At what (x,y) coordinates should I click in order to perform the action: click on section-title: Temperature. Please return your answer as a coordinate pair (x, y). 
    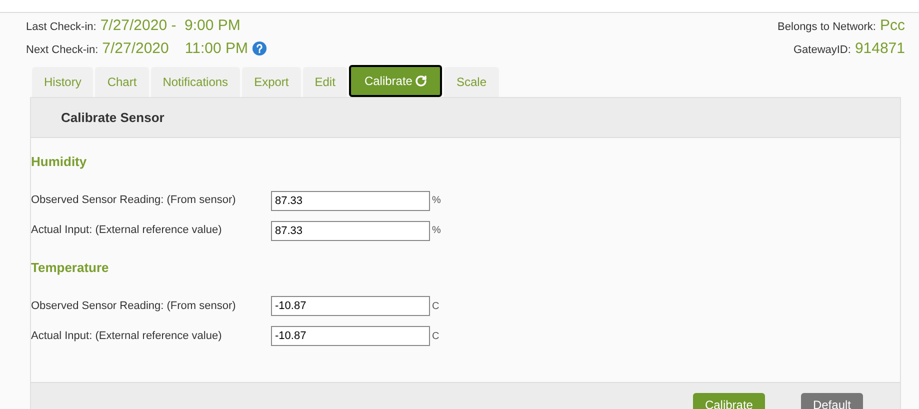
    Looking at the image, I should click on (70, 267).